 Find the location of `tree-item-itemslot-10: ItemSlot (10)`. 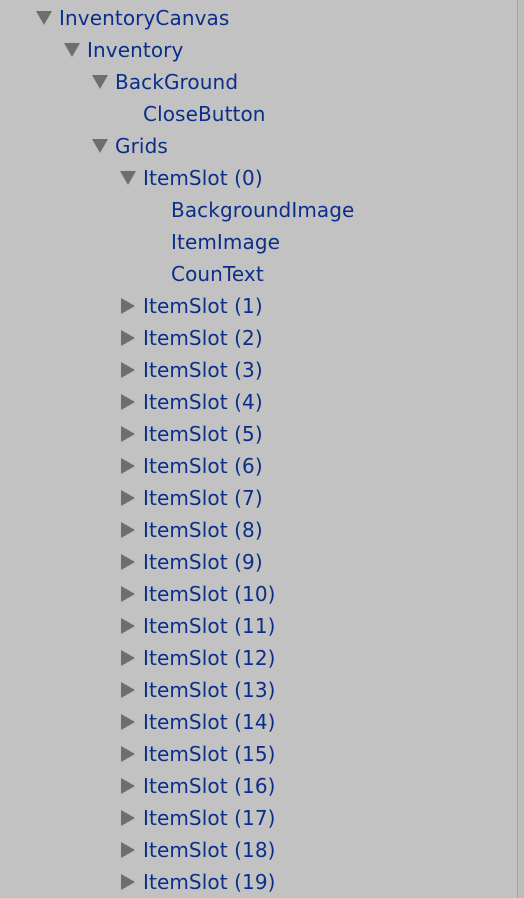

tree-item-itemslot-10: ItemSlot (10) is located at coordinates (259, 594).